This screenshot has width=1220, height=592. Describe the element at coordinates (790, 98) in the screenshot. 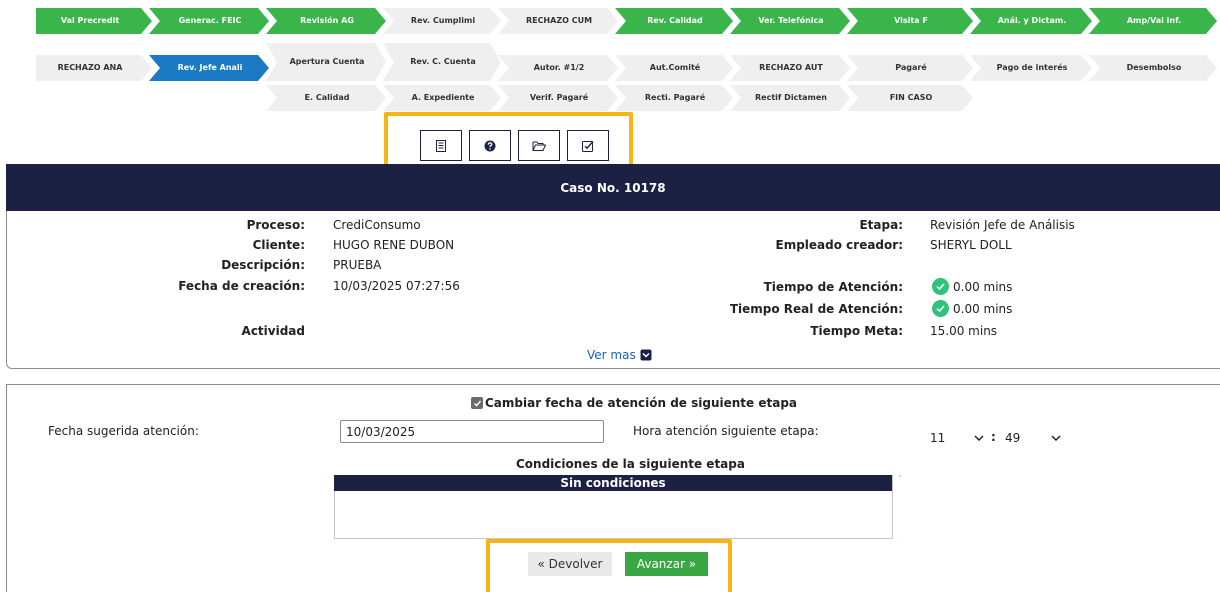

I see `stage-rectif-dictamen: Rectif Dictamen` at that location.